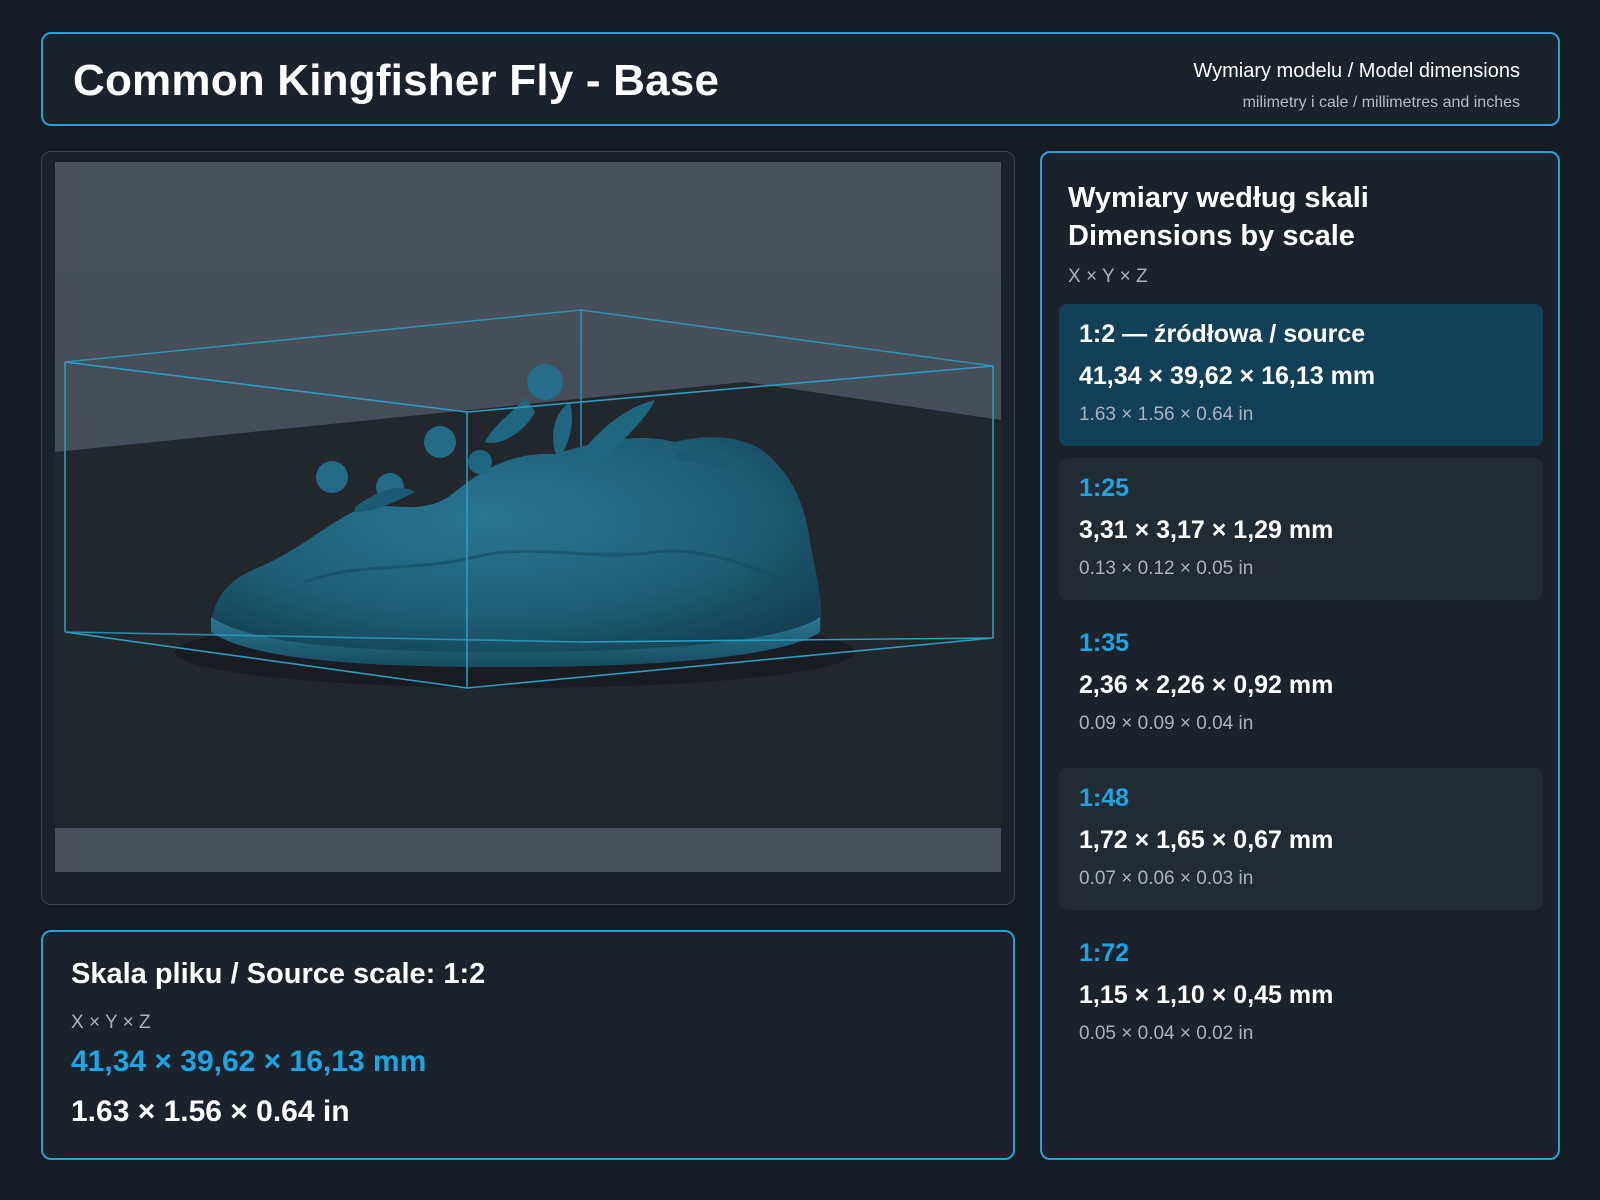 The height and width of the screenshot is (1200, 1600). I want to click on page-title: Common Kingfisher Fly - Base, so click(396, 80).